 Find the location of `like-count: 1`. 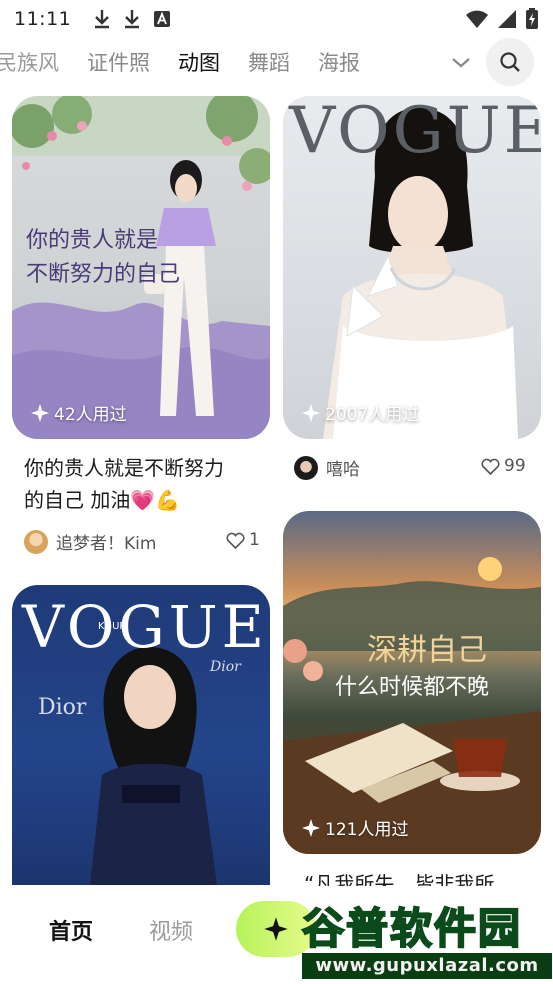

like-count: 1 is located at coordinates (254, 540).